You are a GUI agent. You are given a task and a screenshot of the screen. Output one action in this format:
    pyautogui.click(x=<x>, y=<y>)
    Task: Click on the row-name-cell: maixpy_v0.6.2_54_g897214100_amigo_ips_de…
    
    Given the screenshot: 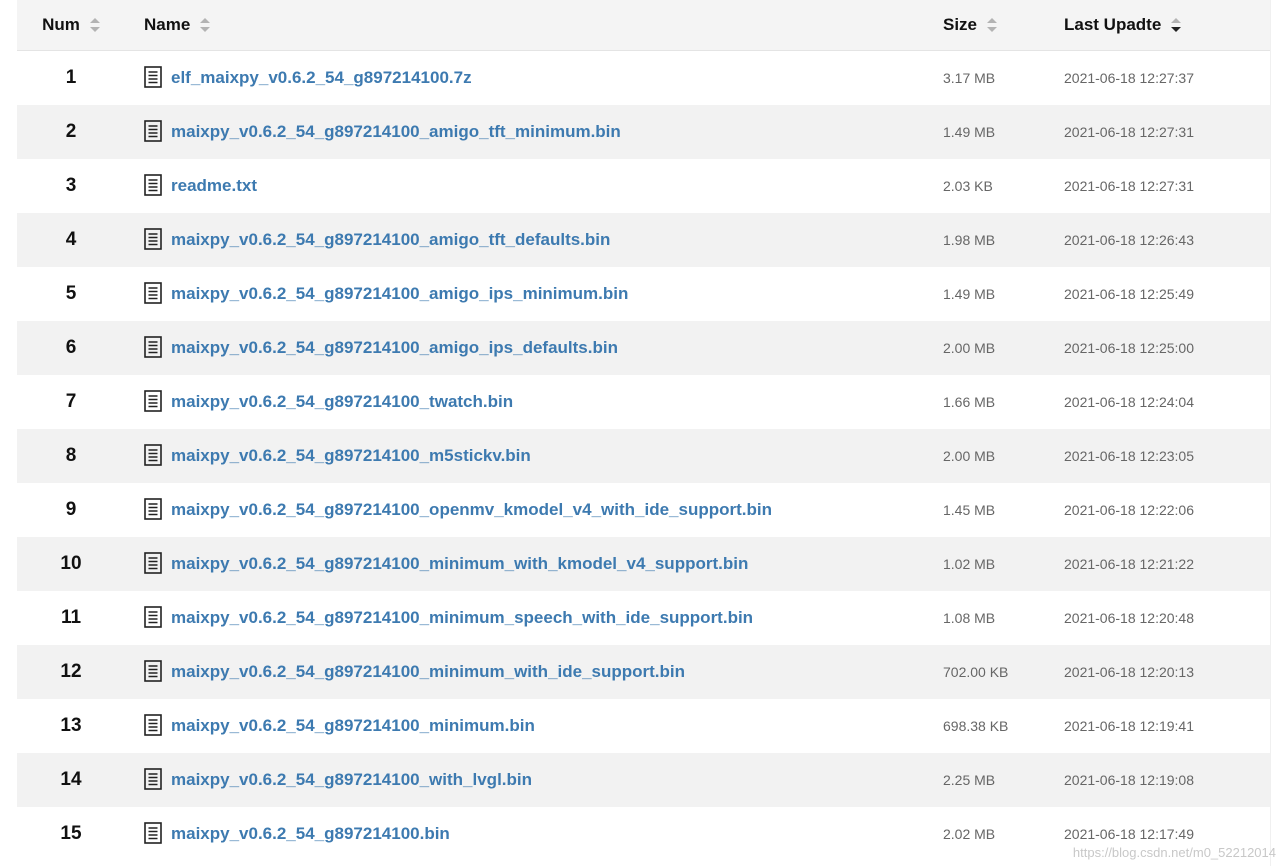 What is the action you would take?
    pyautogui.click(x=539, y=348)
    